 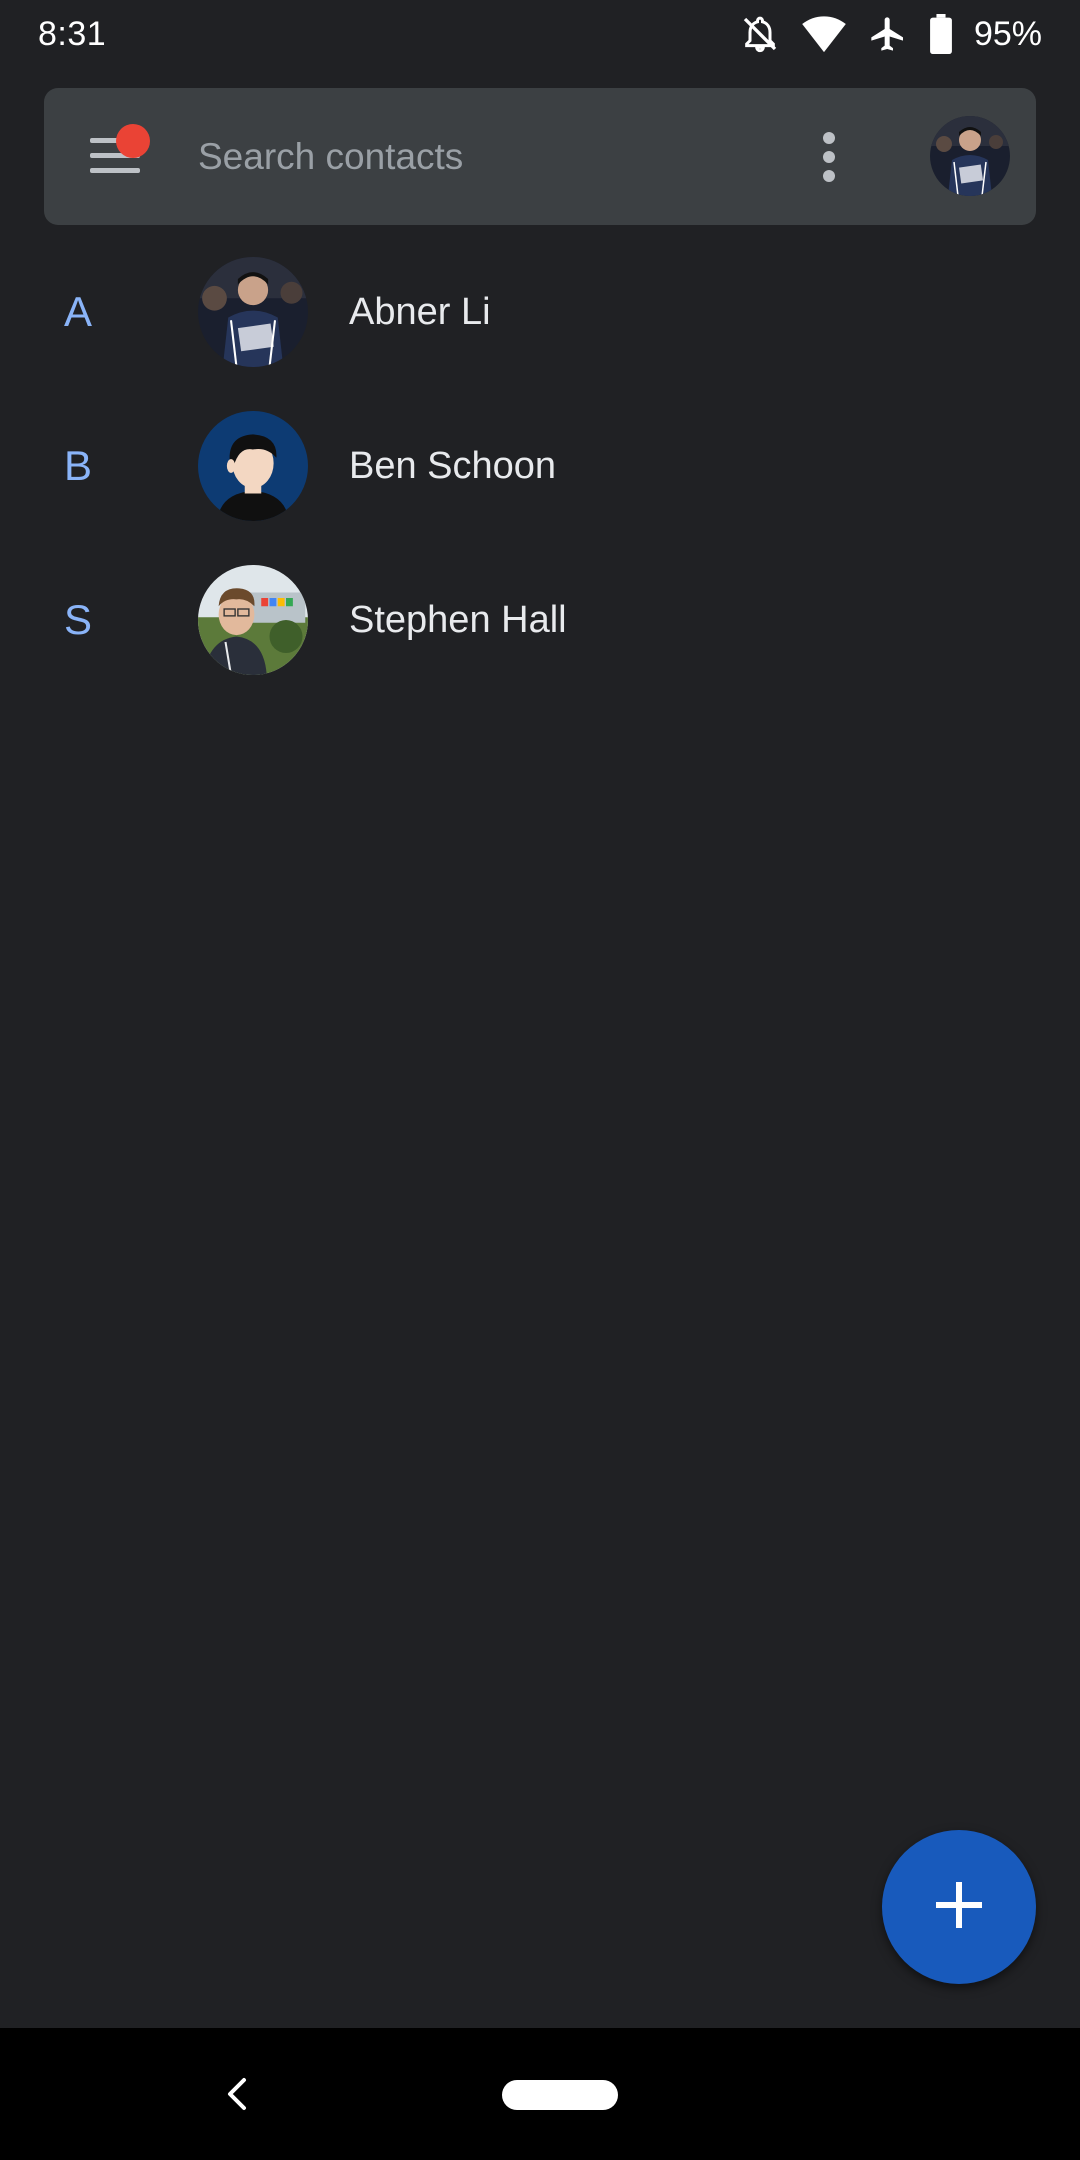 What do you see at coordinates (453, 466) in the screenshot?
I see `contact-name: Ben Schoon` at bounding box center [453, 466].